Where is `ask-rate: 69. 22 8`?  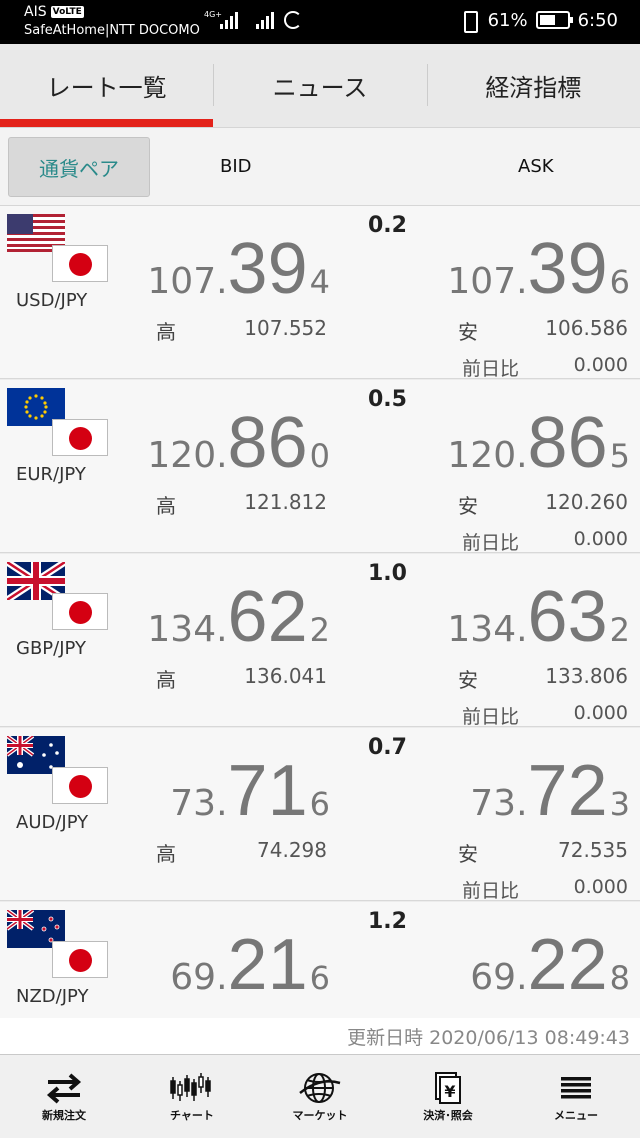
ask-rate: 69. 22 8 is located at coordinates (550, 965).